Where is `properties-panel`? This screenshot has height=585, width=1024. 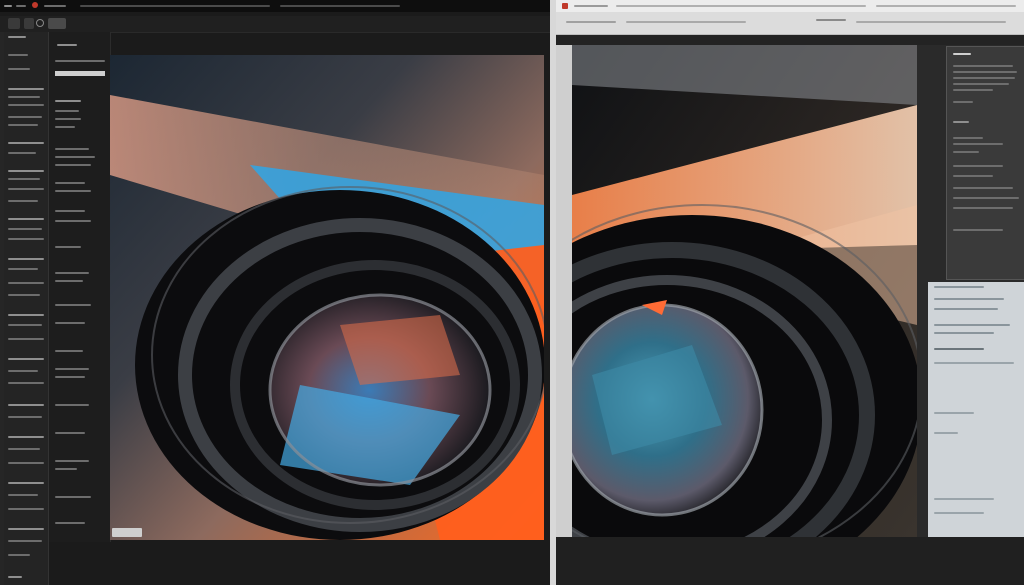
properties-panel is located at coordinates (80, 287).